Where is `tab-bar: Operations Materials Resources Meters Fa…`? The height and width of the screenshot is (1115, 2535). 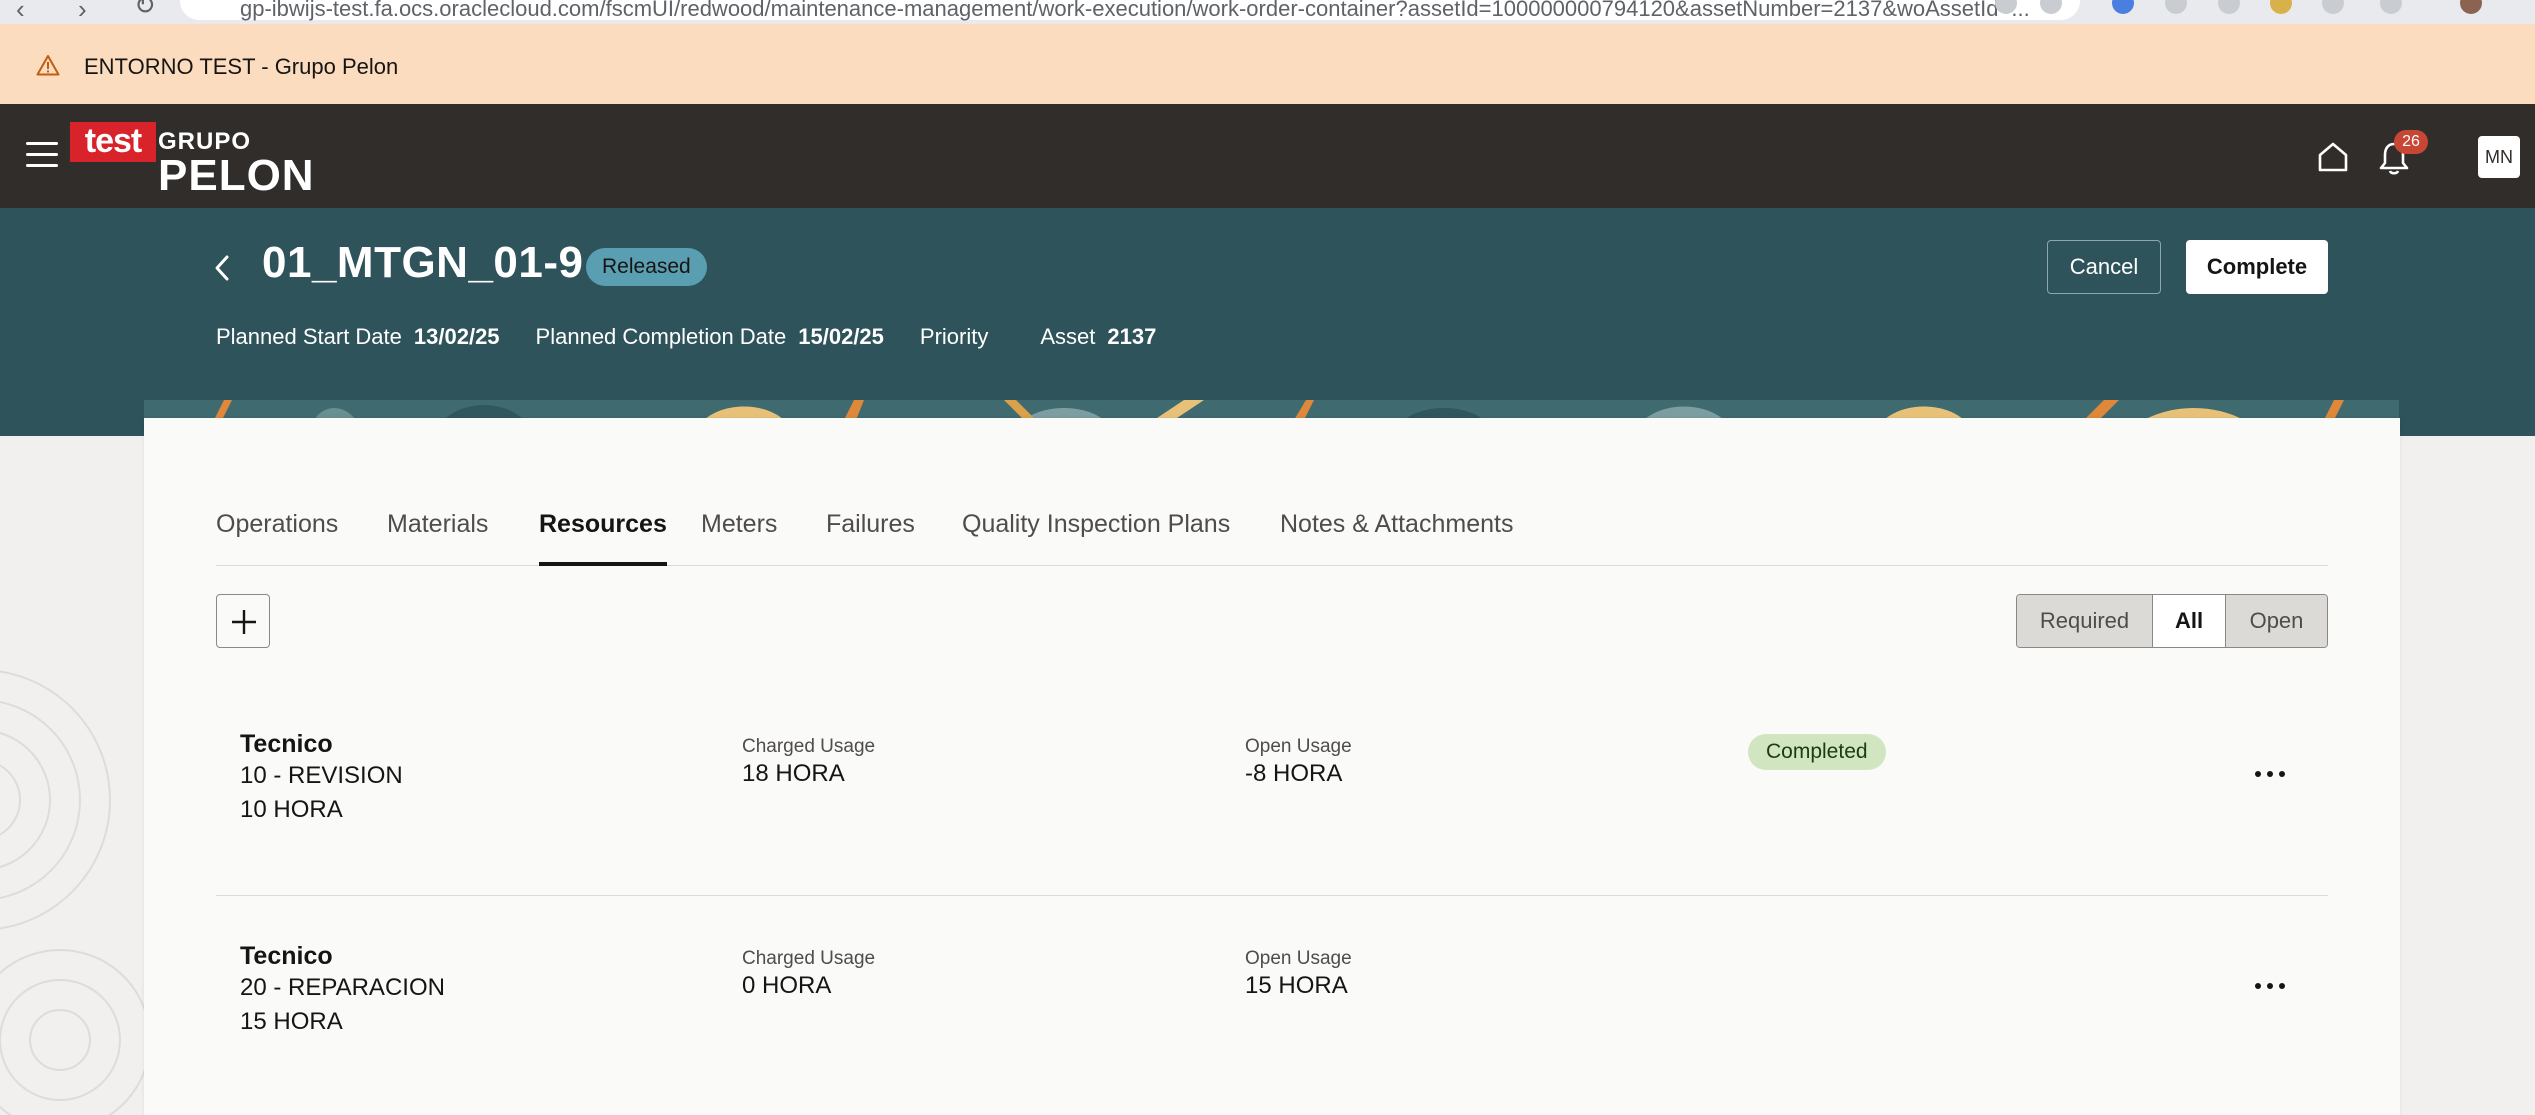 tab-bar: Operations Materials Resources Meters Fa… is located at coordinates (1272, 538).